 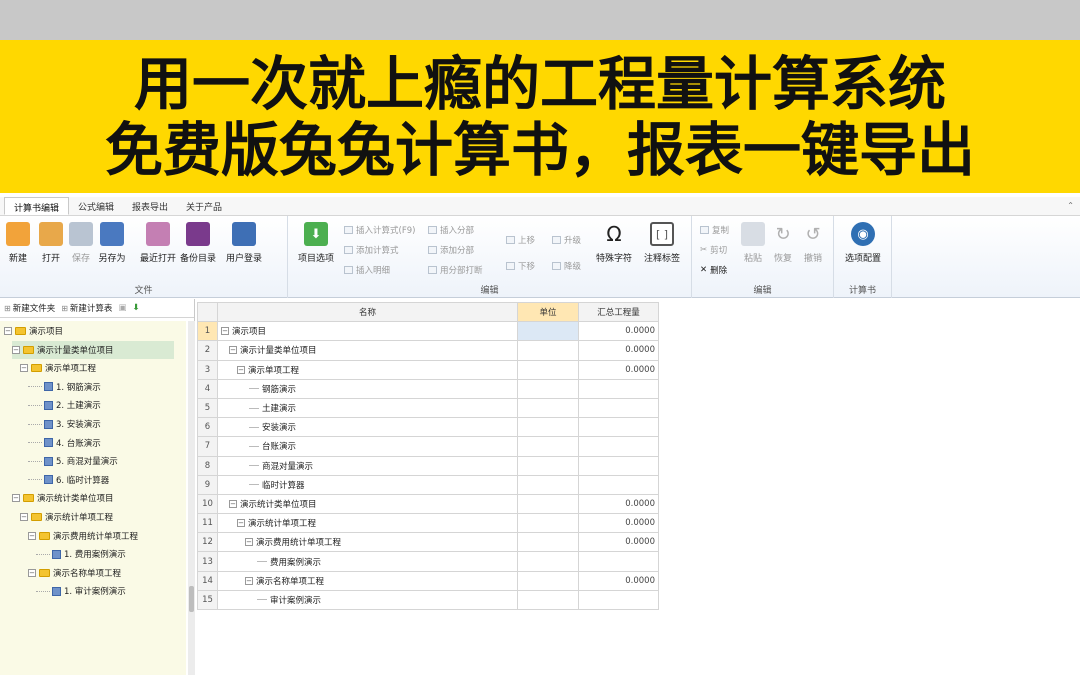 I want to click on new-calc-button: ⊞ 新建计算表, so click(x=86, y=308).